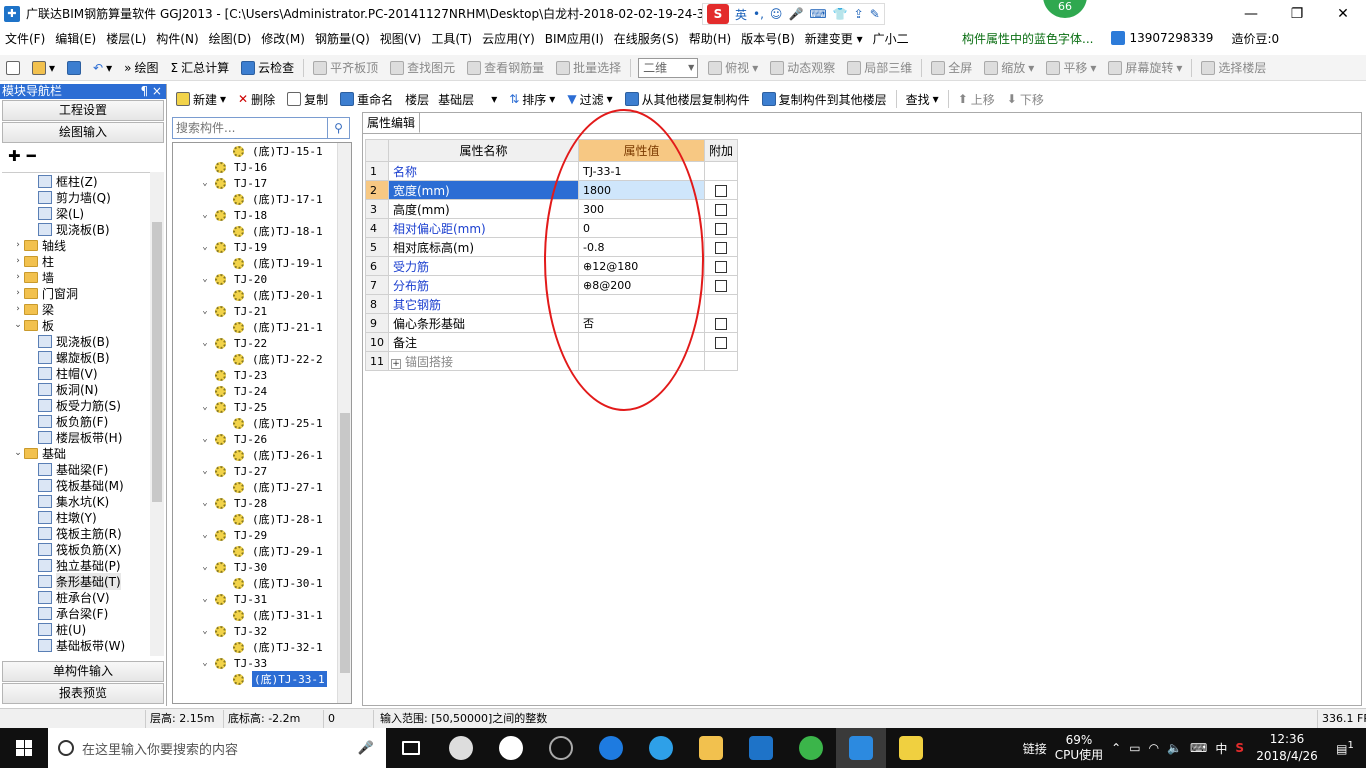 Image resolution: width=1366 pixels, height=768 pixels. Describe the element at coordinates (262, 247) in the screenshot. I see `component-tree-item: ⌄ TJ-19` at that location.